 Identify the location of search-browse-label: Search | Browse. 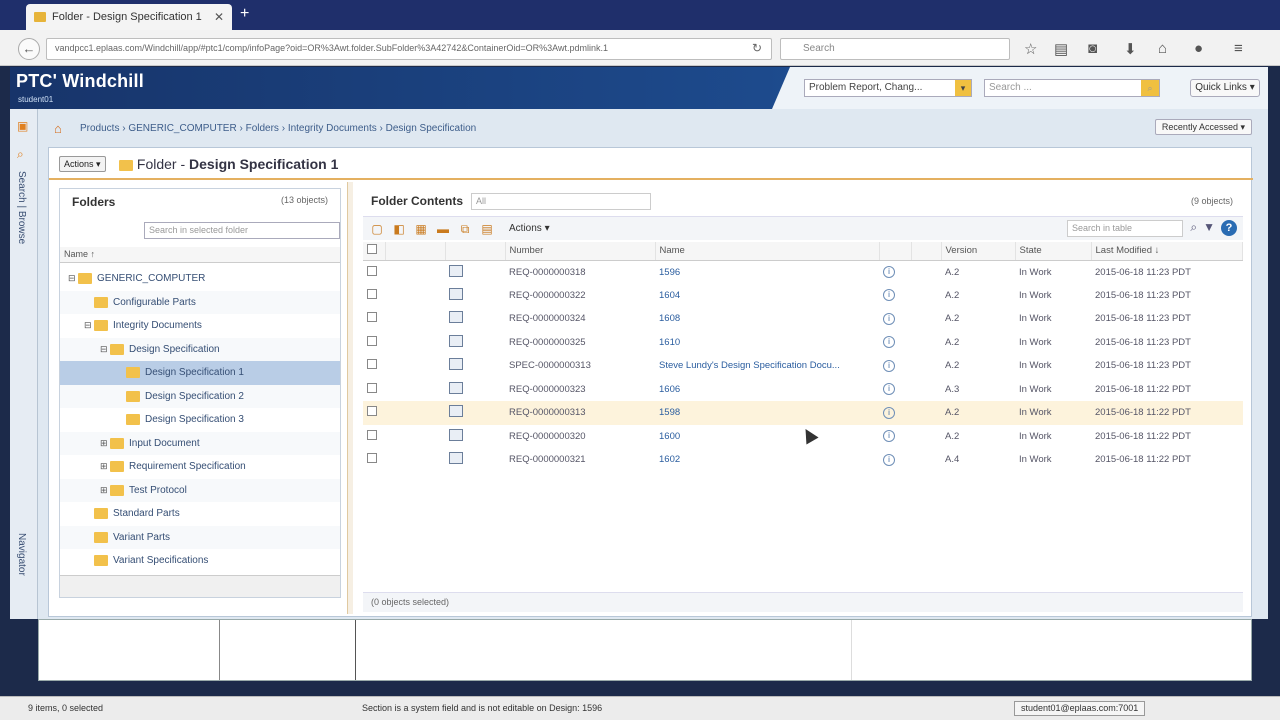
(21, 207).